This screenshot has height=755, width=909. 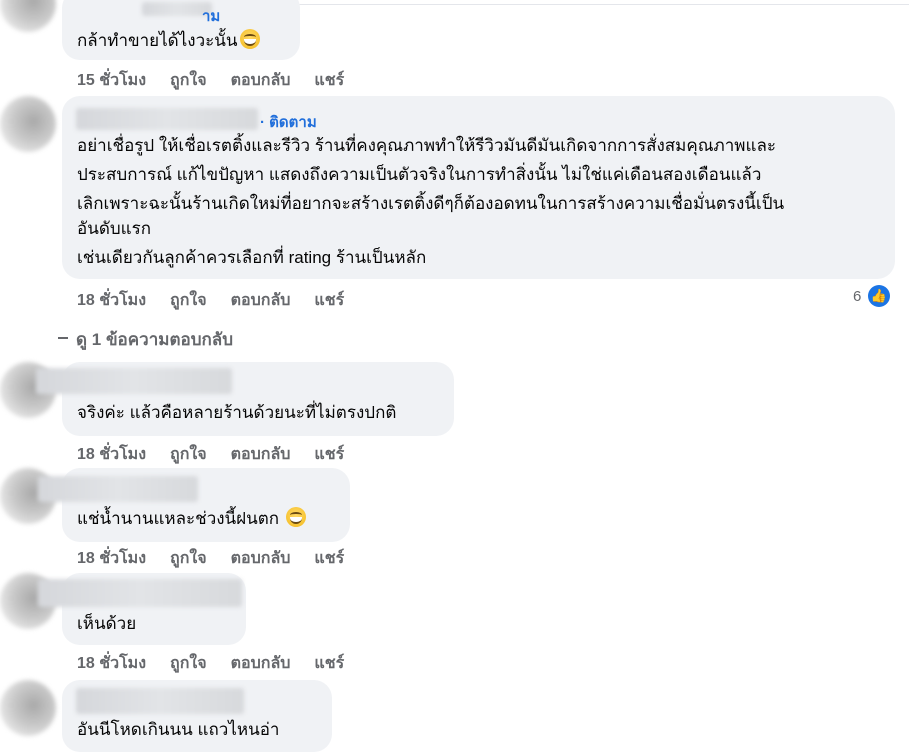 I want to click on timestamp: 15 ชั่วโมง, so click(x=111, y=80).